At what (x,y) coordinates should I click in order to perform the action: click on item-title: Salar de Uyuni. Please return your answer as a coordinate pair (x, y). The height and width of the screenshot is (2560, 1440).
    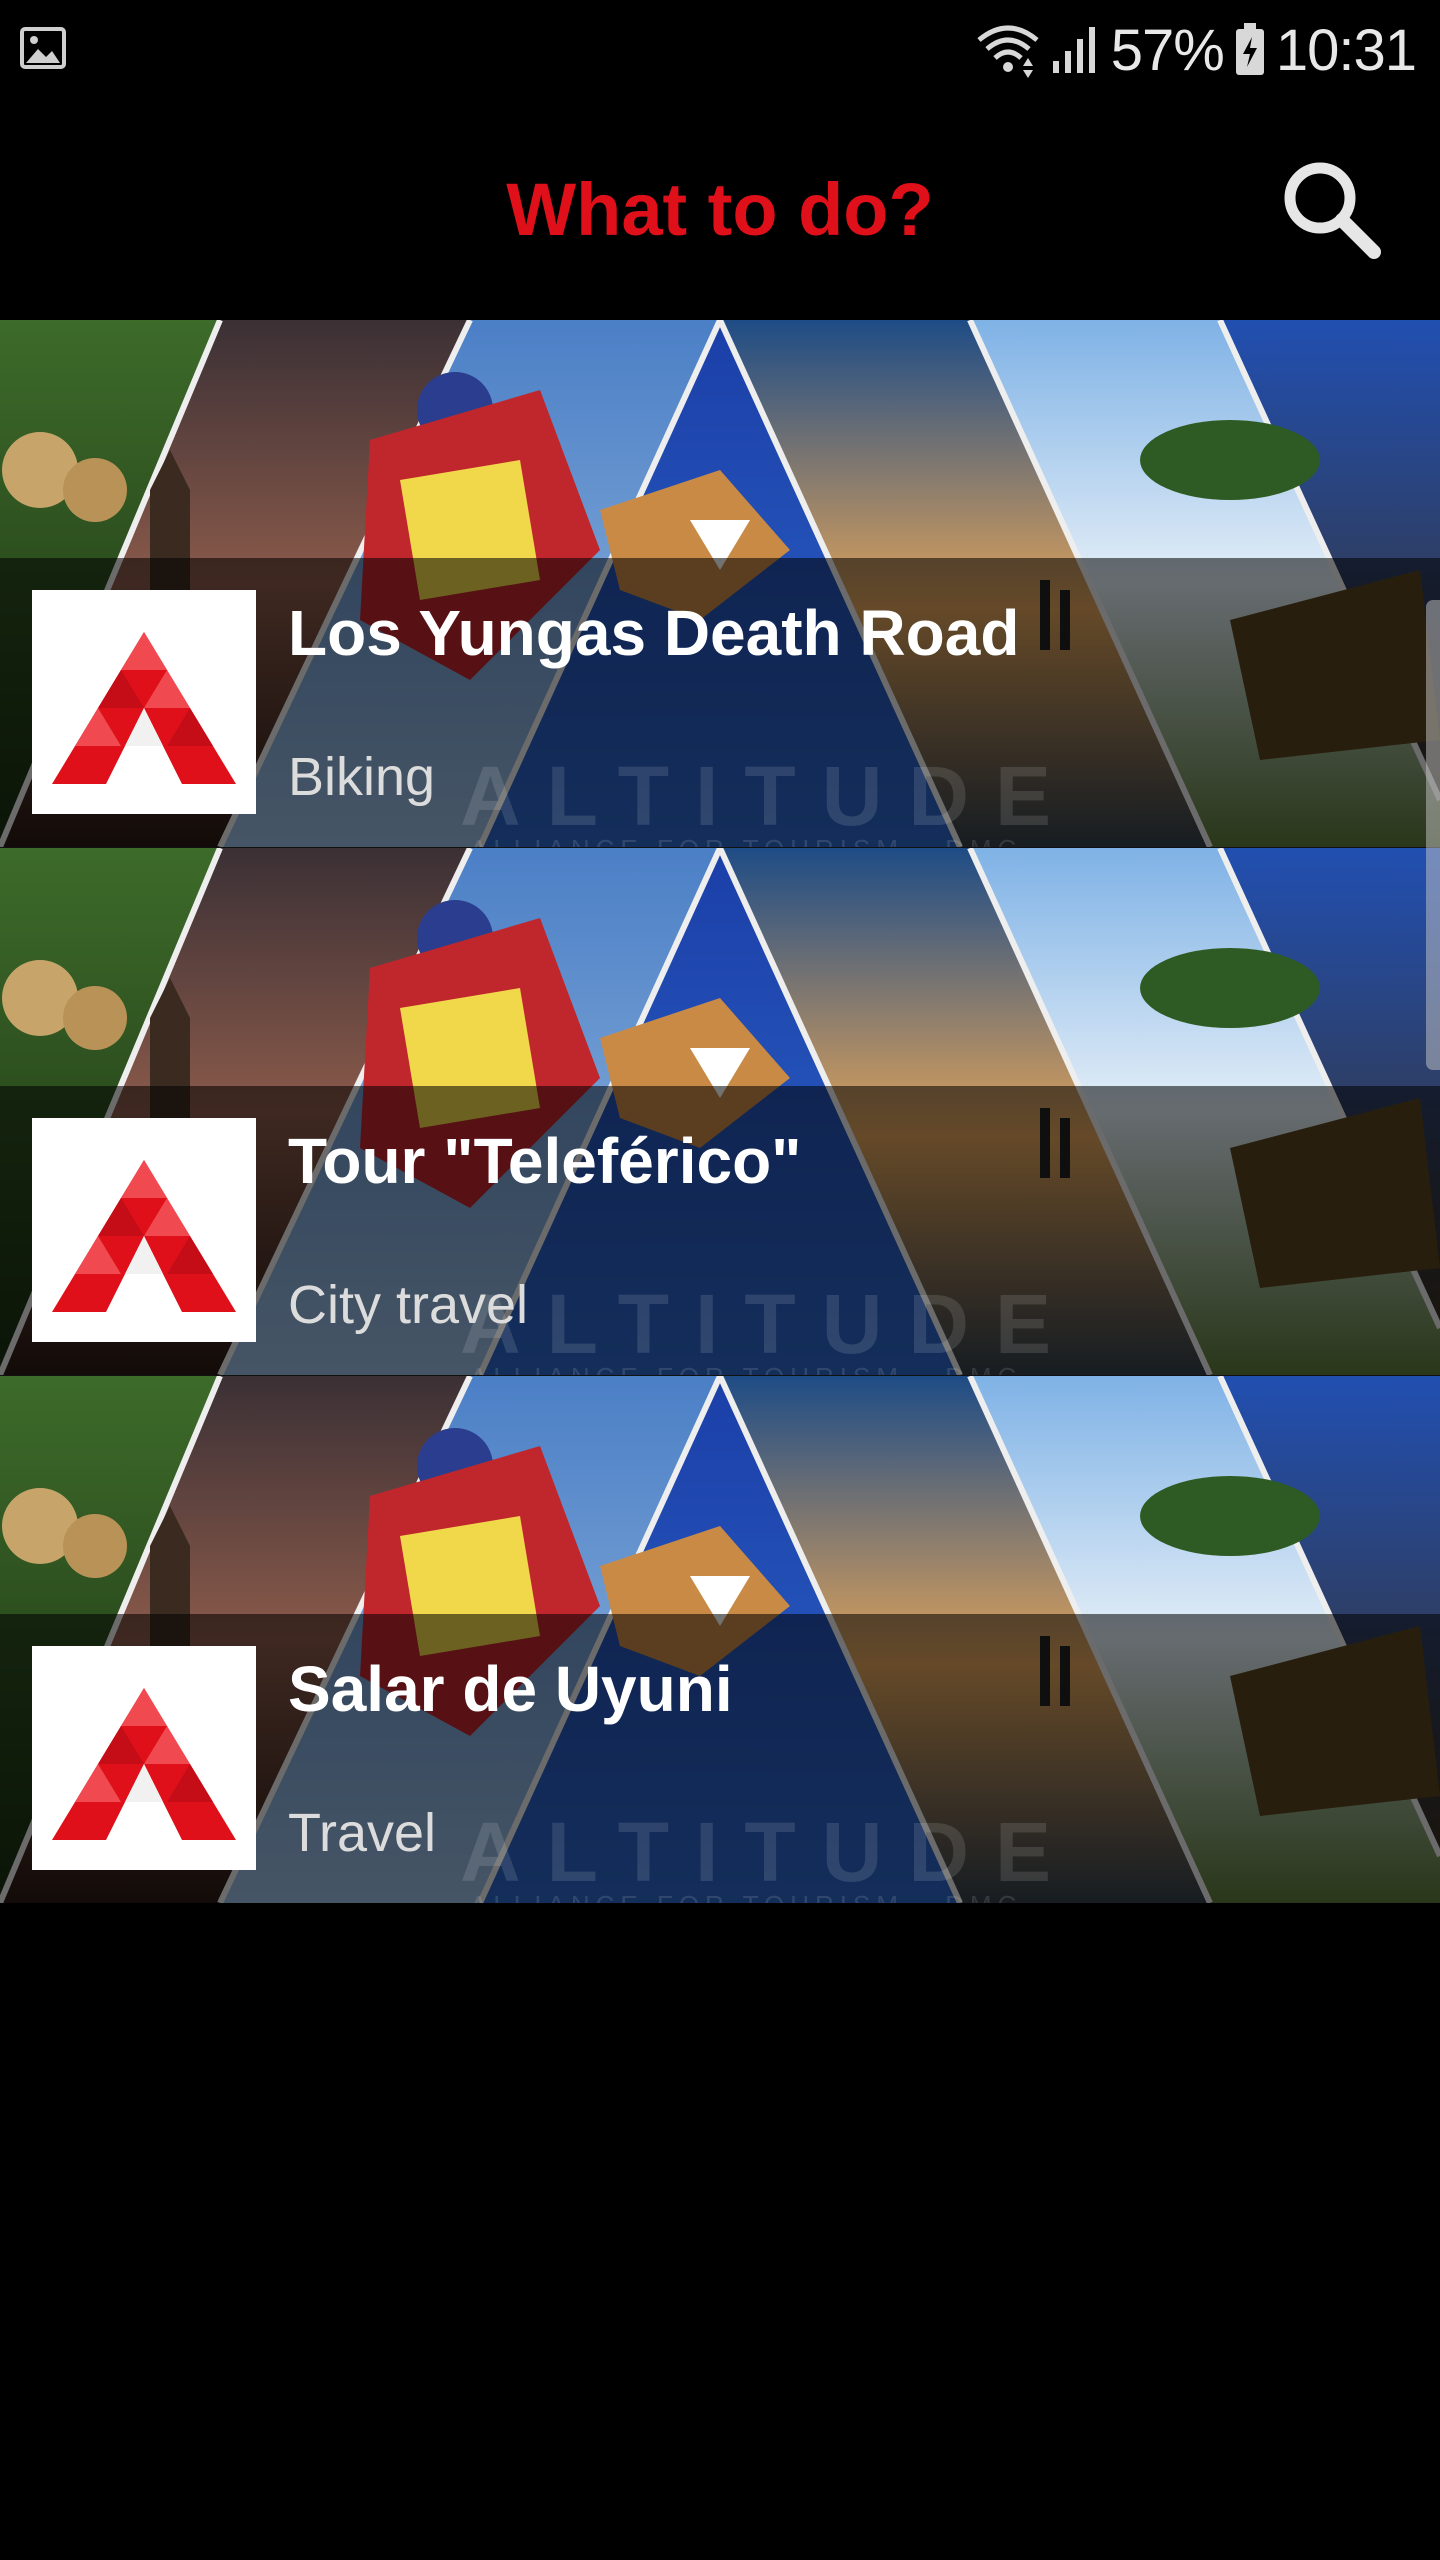
    Looking at the image, I should click on (510, 1689).